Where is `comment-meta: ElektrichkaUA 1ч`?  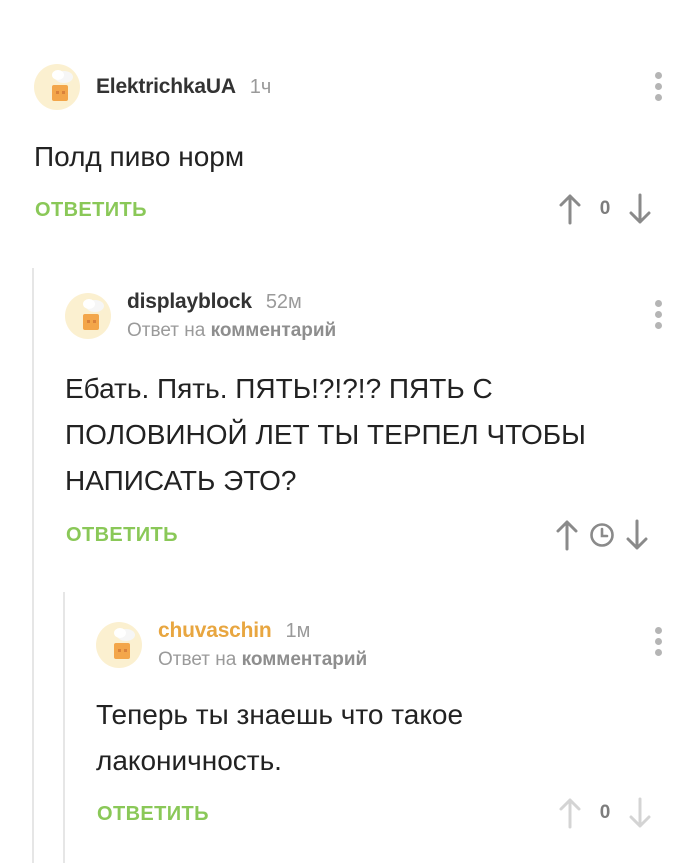 comment-meta: ElektrichkaUA 1ч is located at coordinates (183, 87).